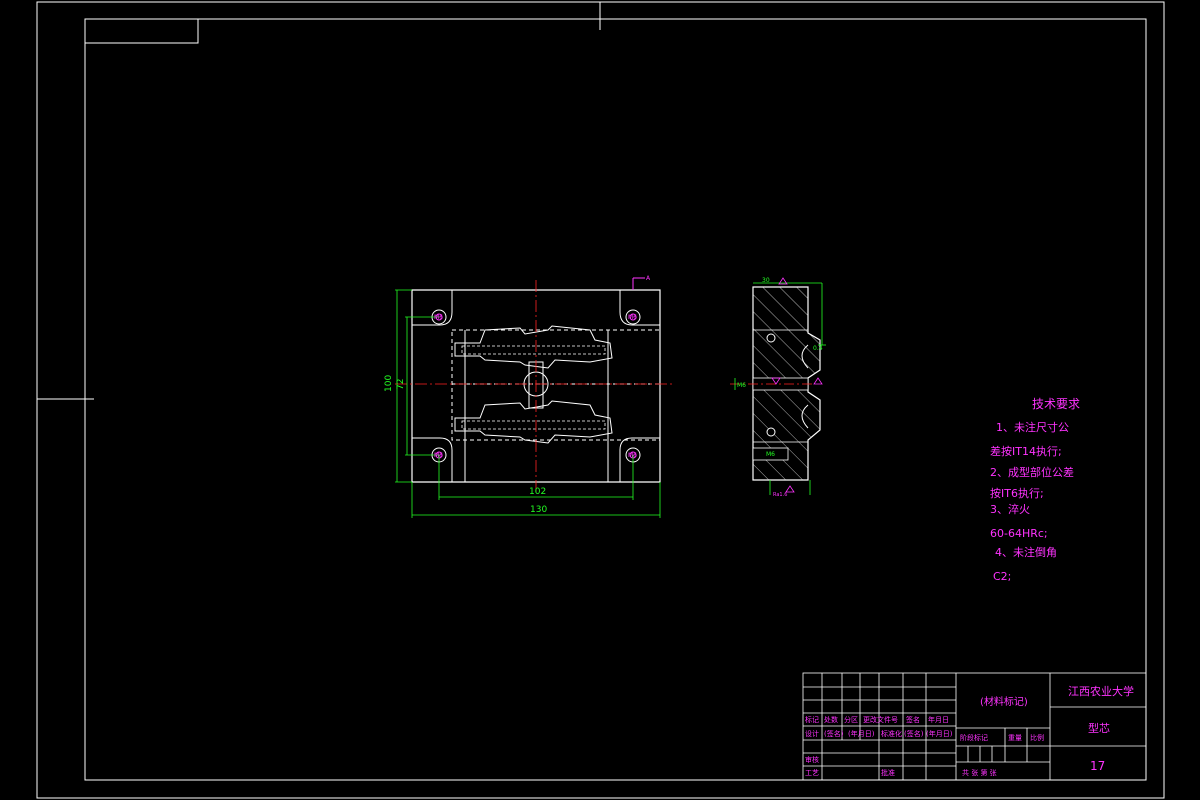  I want to click on tech-line-8: C2;, so click(1002, 576).